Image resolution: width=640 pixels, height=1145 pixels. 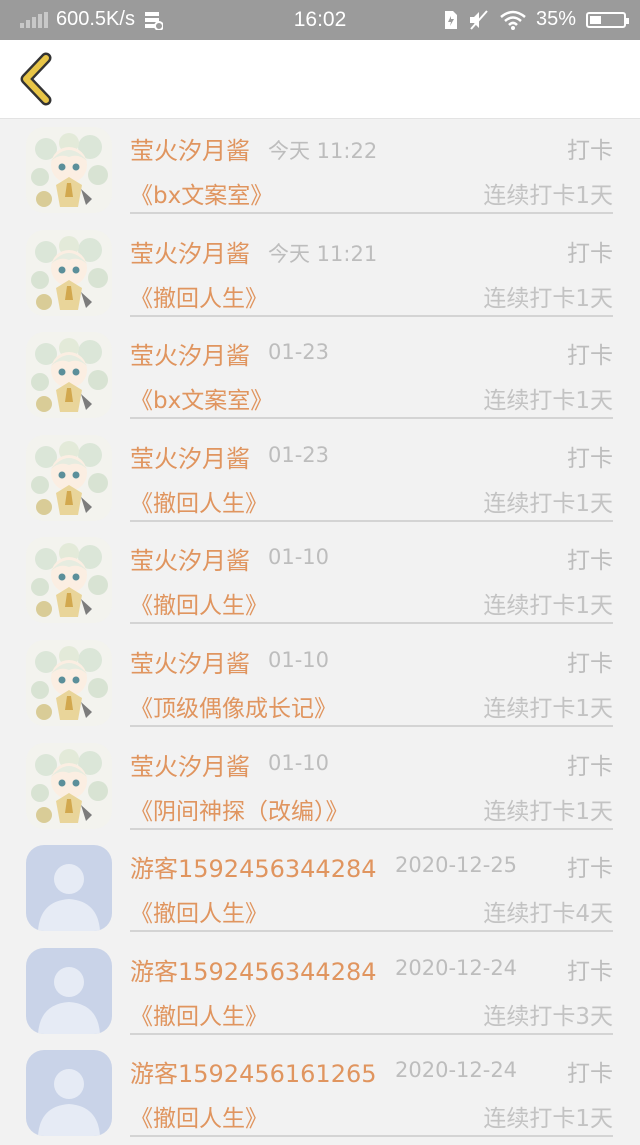 I want to click on checkin-record: 游客1592456344284 2020-12-25 打卡《撤回人生》 连续打卡4天, so click(x=320, y=888).